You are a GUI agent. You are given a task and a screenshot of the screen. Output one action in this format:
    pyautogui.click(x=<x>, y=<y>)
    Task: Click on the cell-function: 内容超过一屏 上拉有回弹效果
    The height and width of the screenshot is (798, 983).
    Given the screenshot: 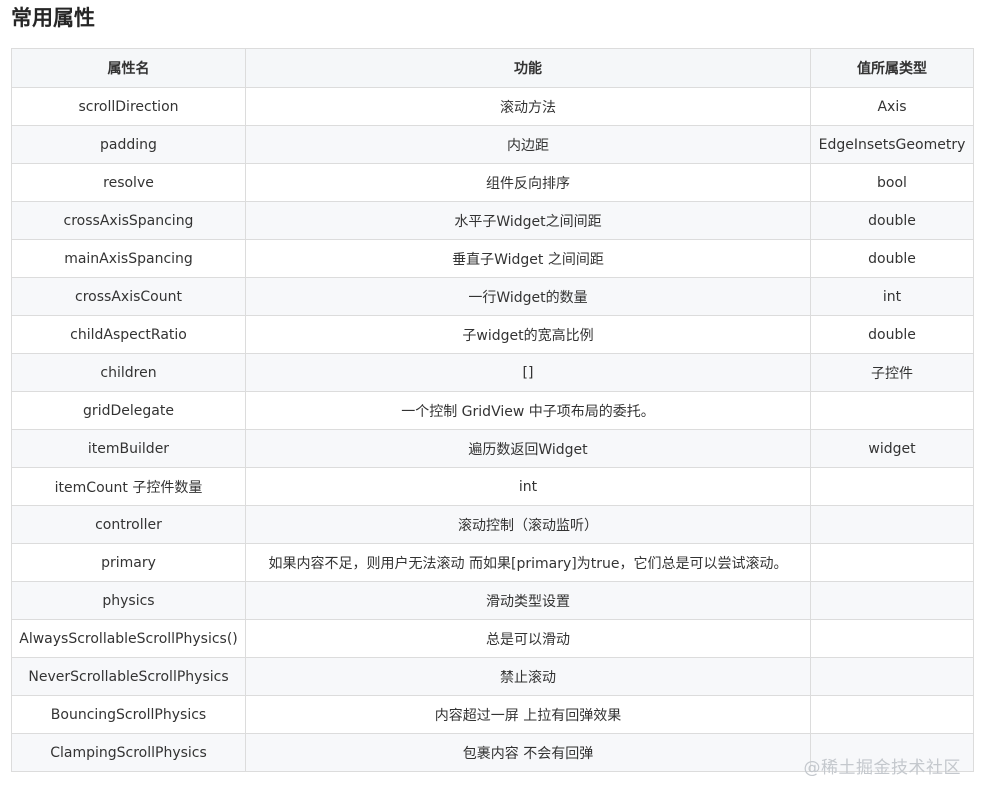 What is the action you would take?
    pyautogui.click(x=528, y=714)
    